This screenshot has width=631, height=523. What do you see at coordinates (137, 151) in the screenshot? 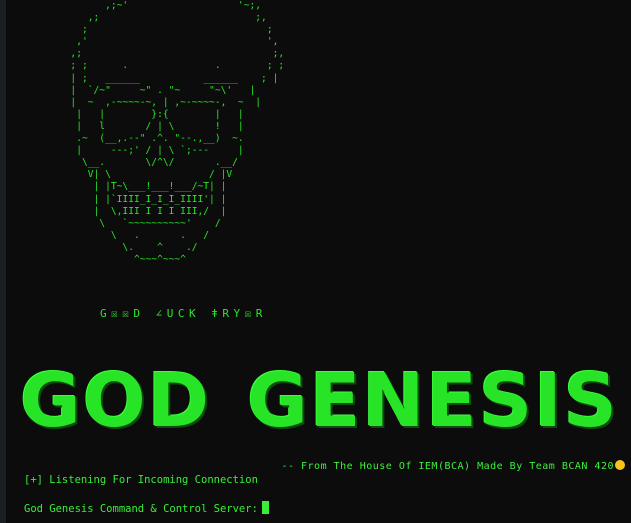
I see `skull-art-line: | ---;' / | \ `;--- |` at bounding box center [137, 151].